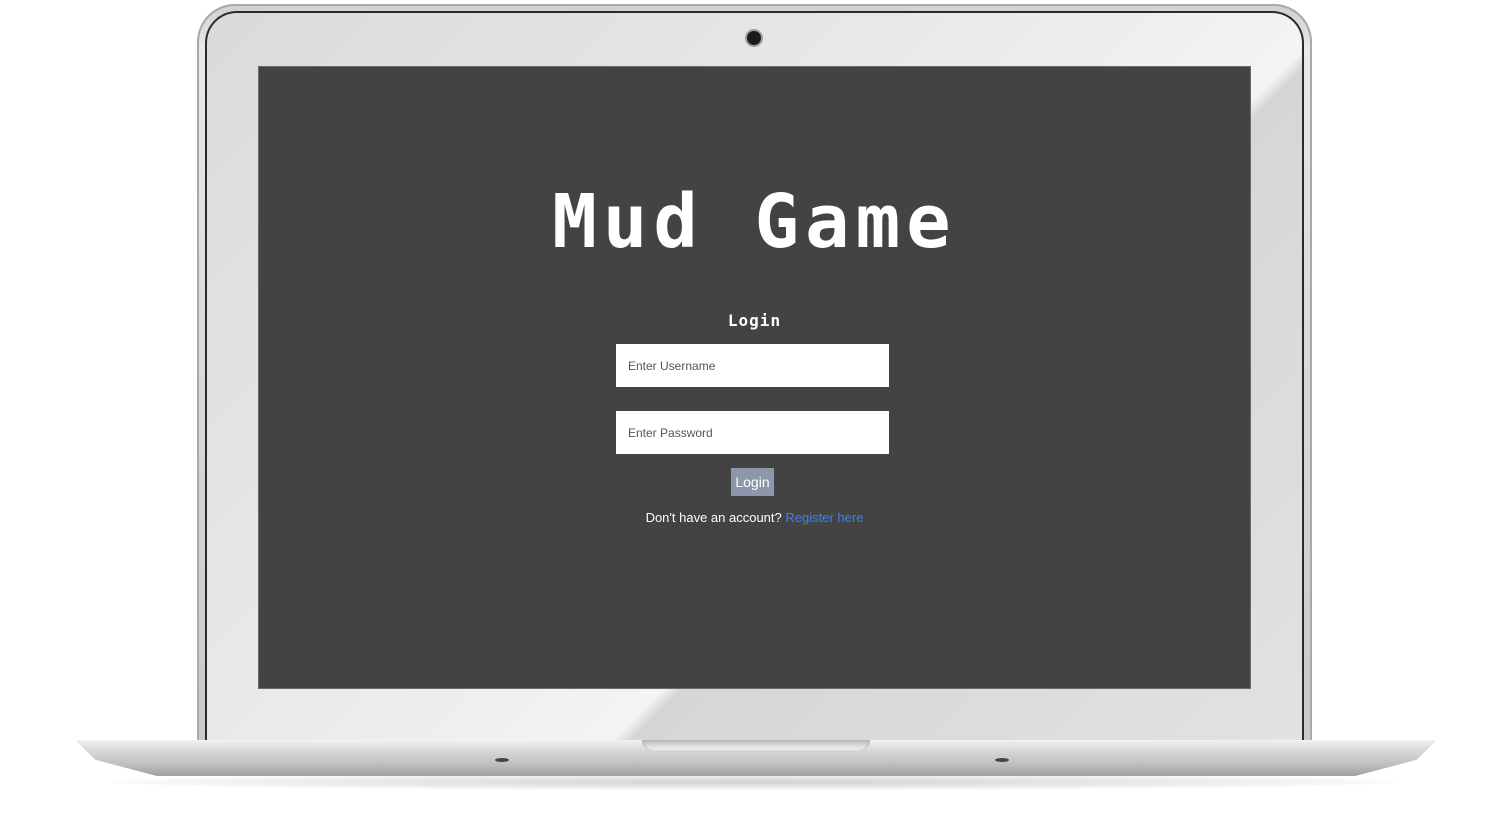 The height and width of the screenshot is (815, 1509). I want to click on laptop-shadow, so click(755, 782).